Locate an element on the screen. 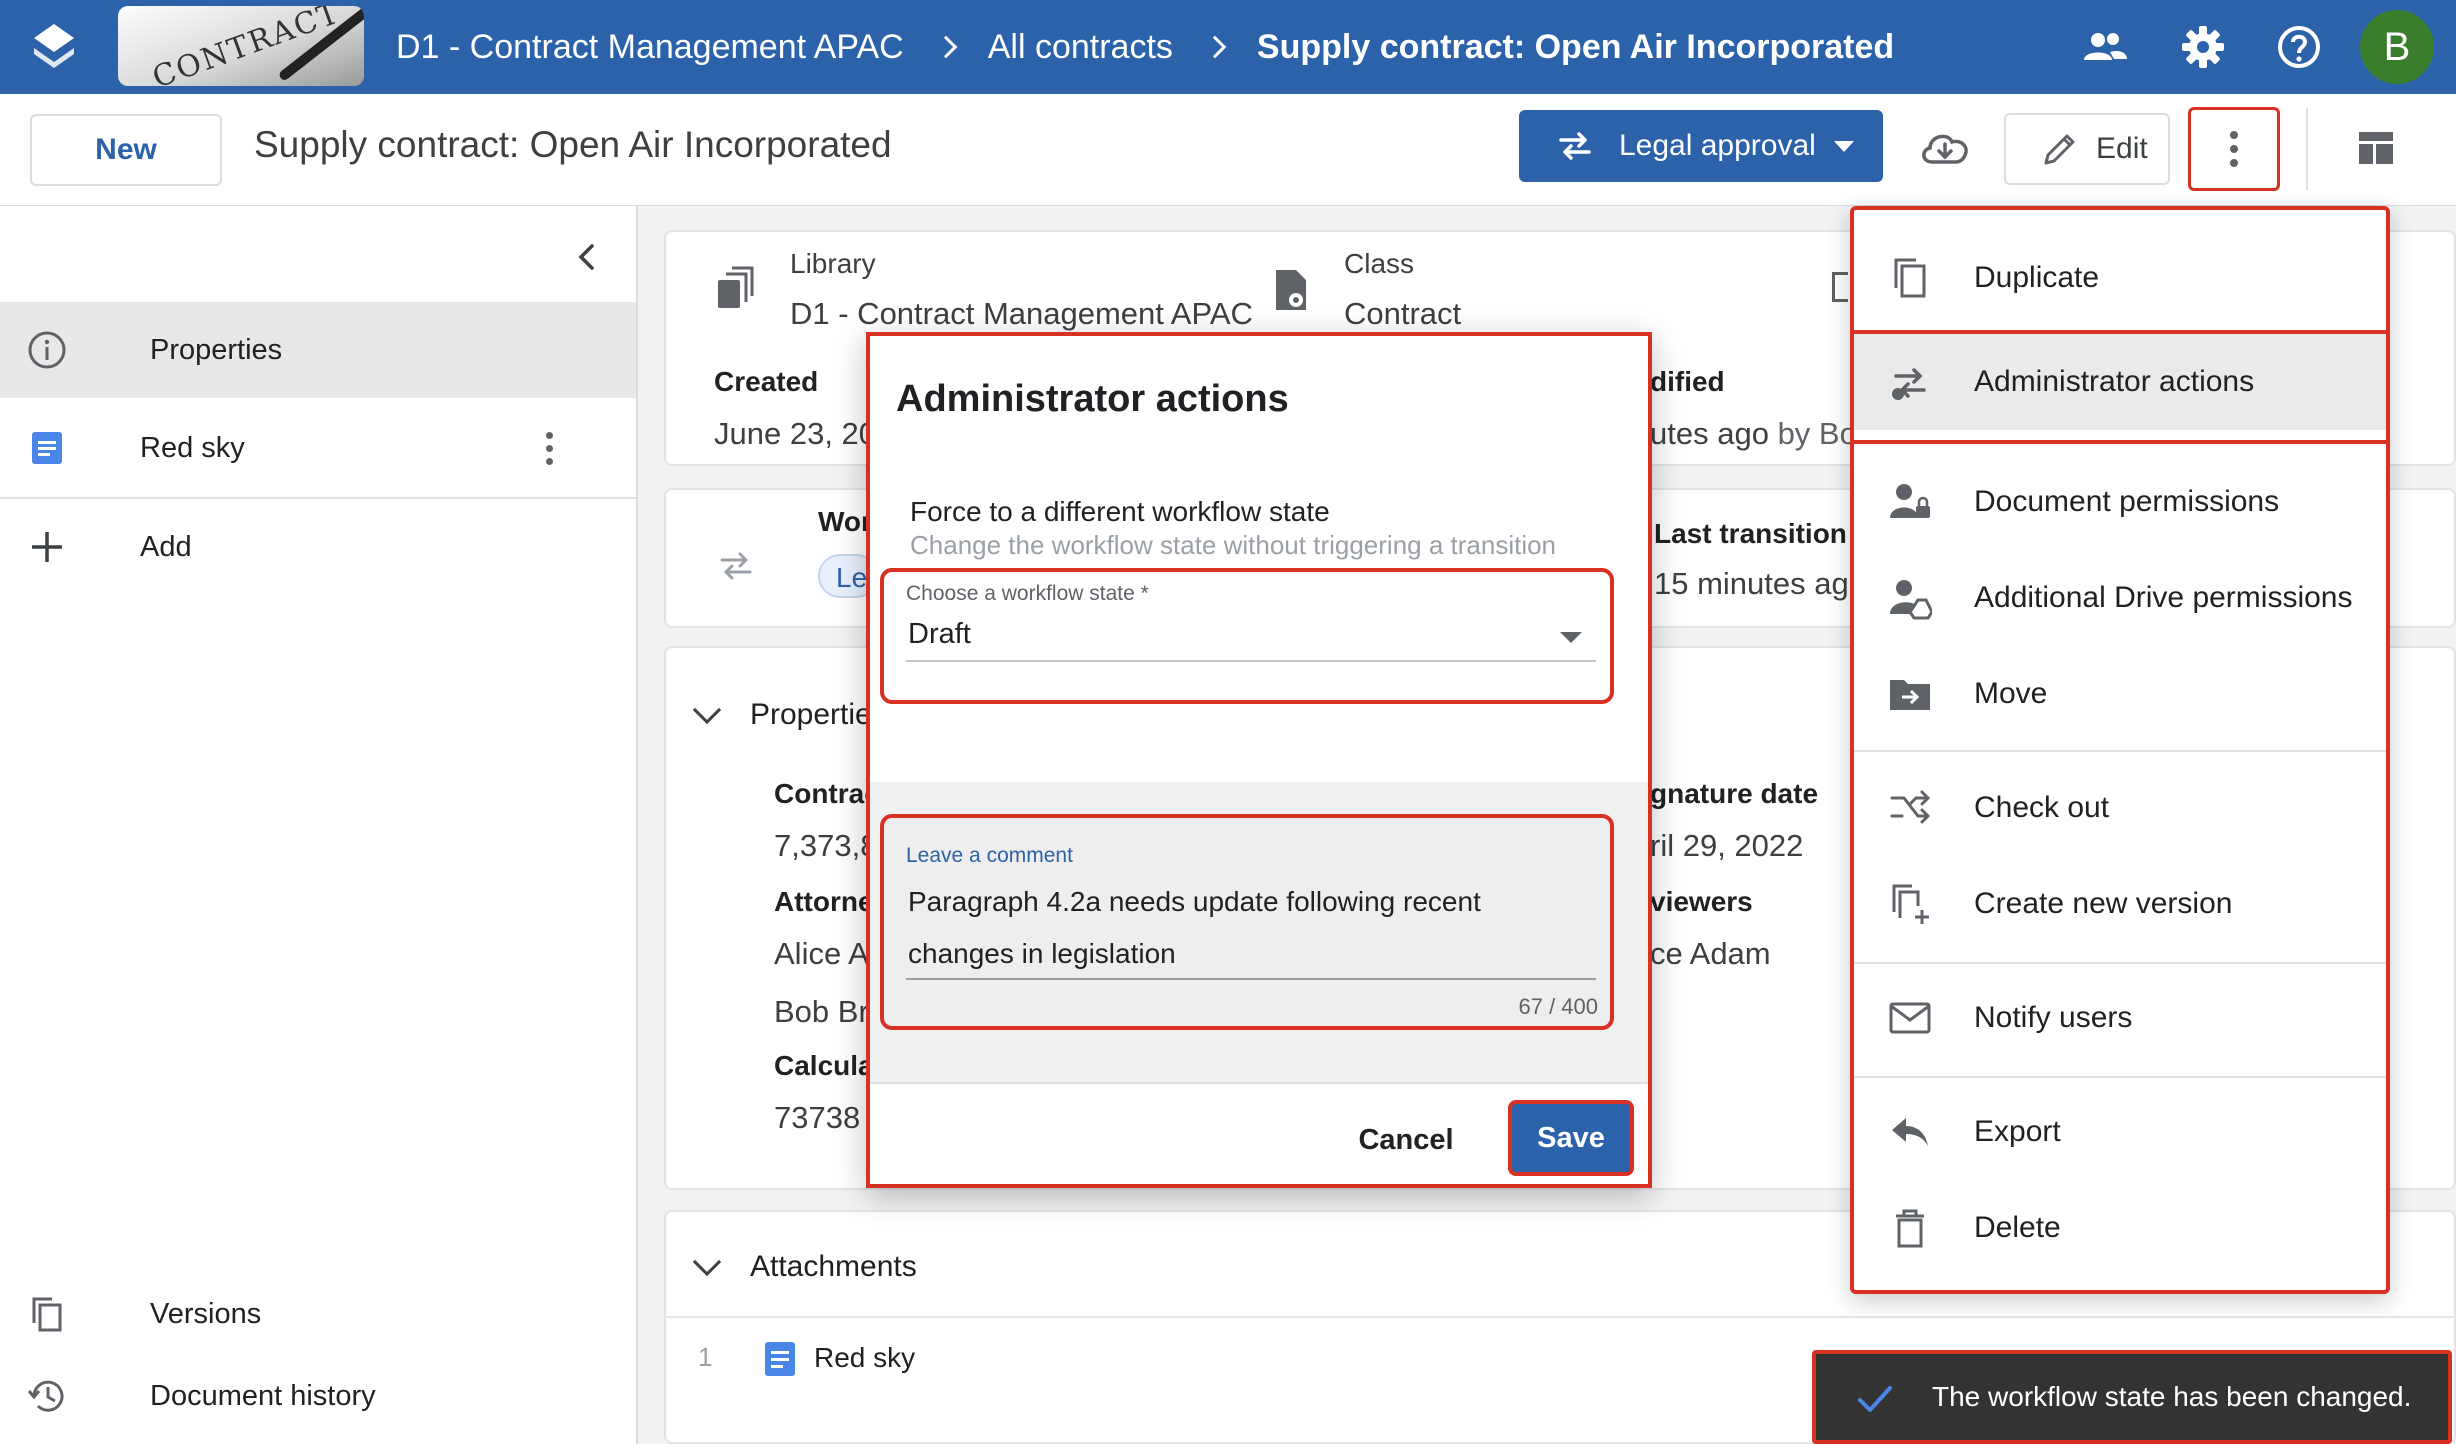 The height and width of the screenshot is (1444, 2456). user-avatar: B is located at coordinates (2397, 47).